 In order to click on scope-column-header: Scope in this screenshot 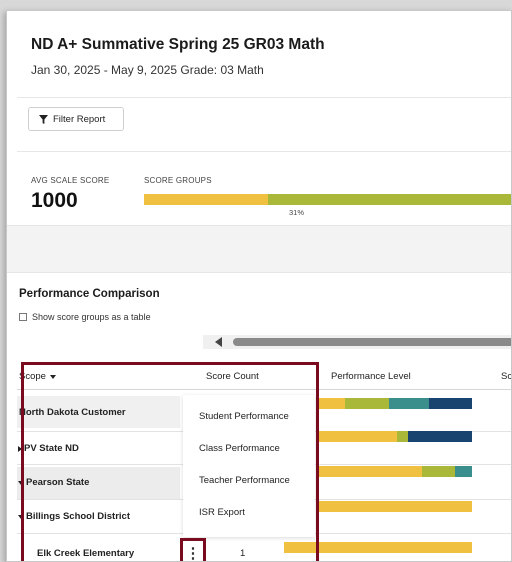, I will do `click(37, 376)`.